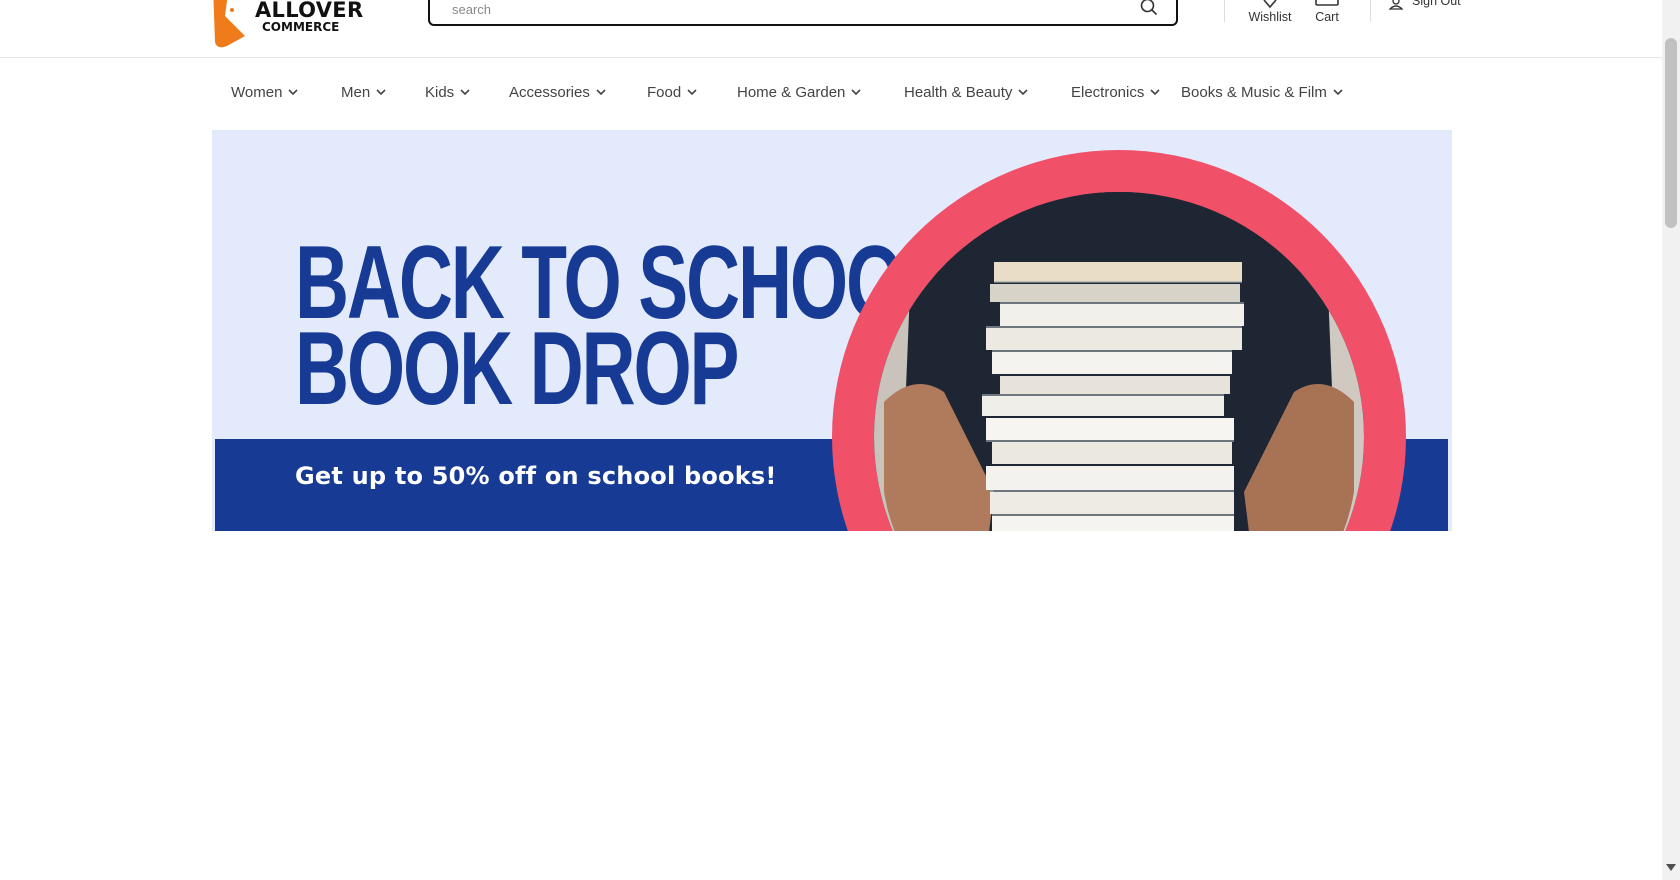 The width and height of the screenshot is (1680, 880). I want to click on nav-item-food: Food, so click(672, 92).